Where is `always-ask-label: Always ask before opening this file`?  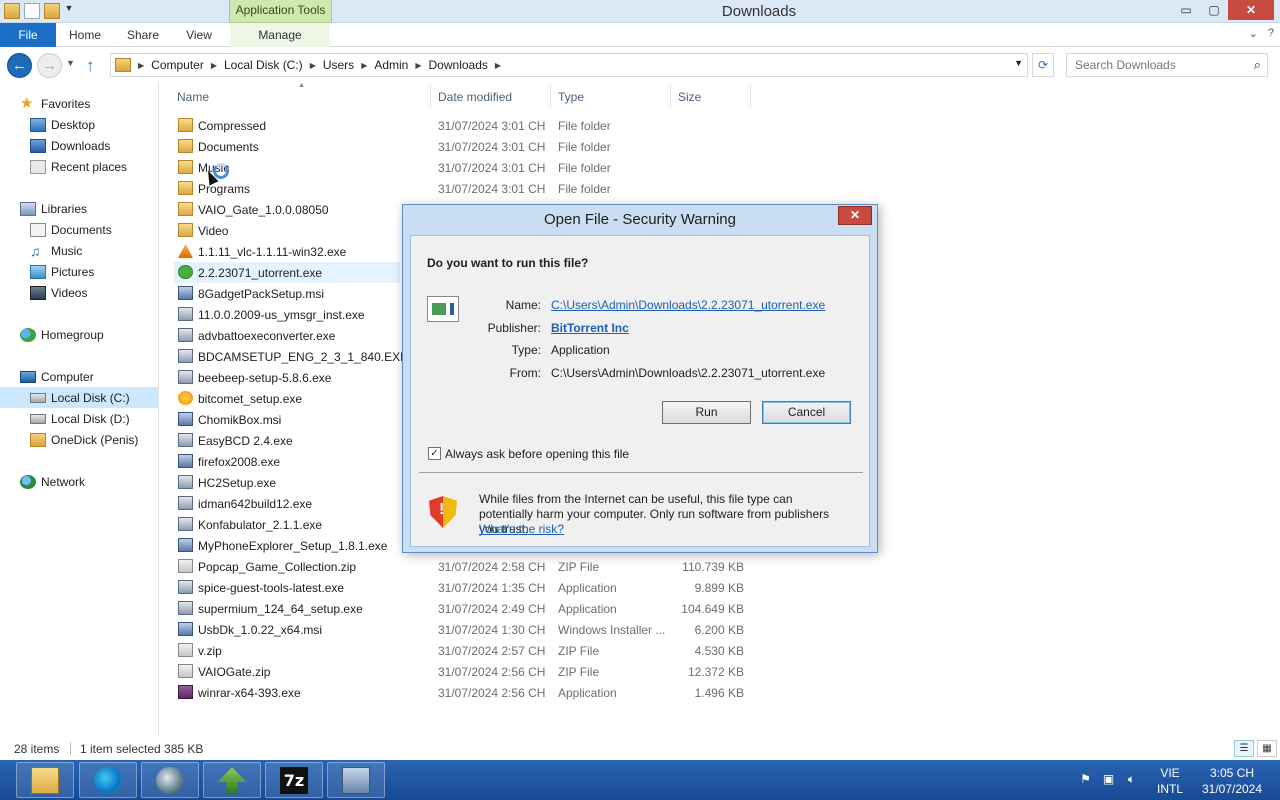
always-ask-label: Always ask before opening this file is located at coordinates (537, 454).